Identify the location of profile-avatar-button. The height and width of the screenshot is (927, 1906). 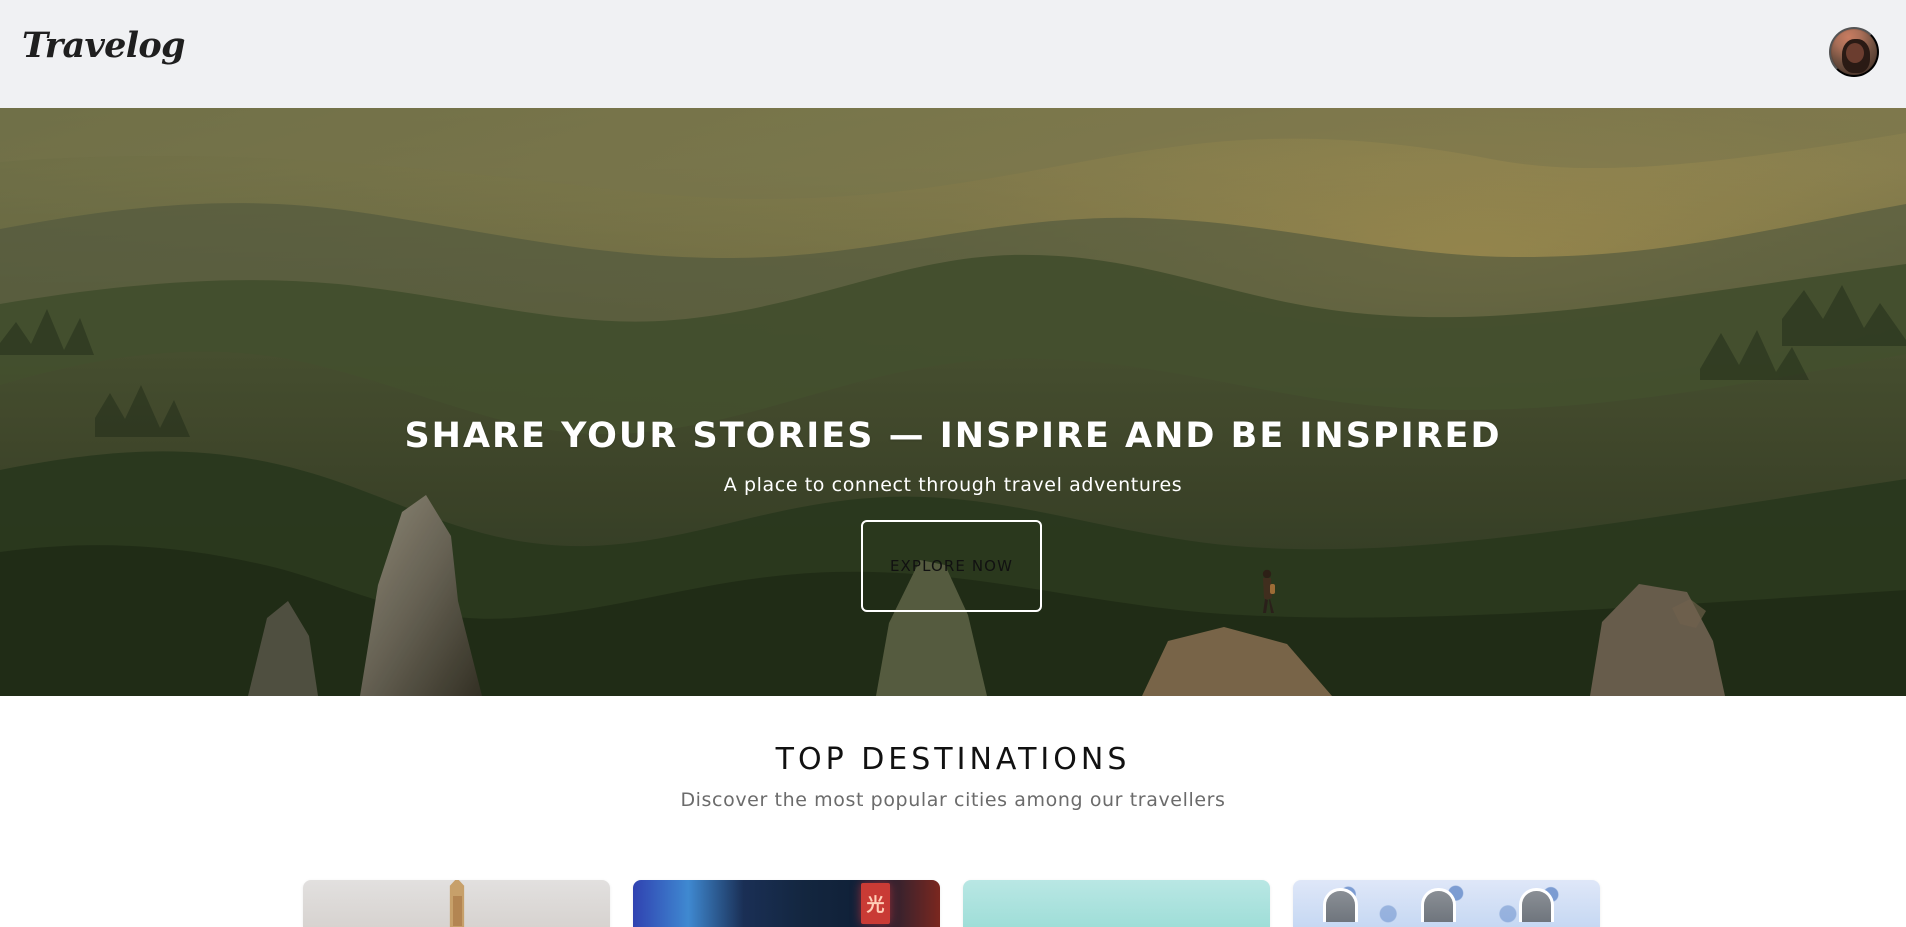
(1854, 52).